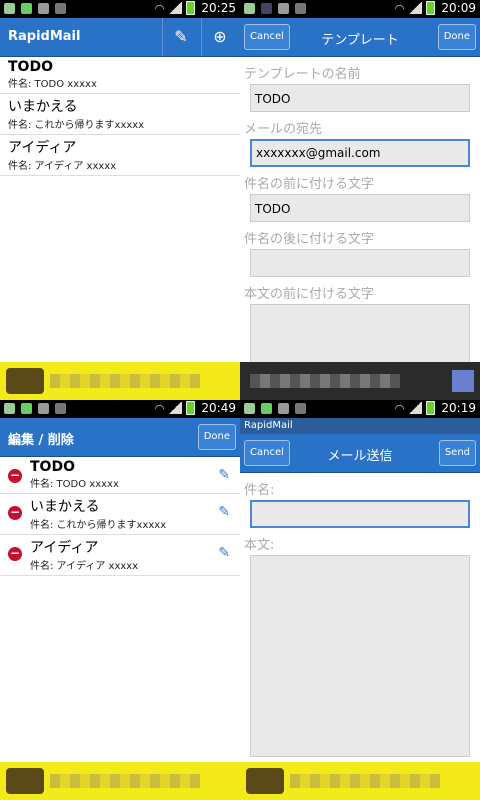  Describe the element at coordinates (360, 263) in the screenshot. I see `suffix-field` at that location.